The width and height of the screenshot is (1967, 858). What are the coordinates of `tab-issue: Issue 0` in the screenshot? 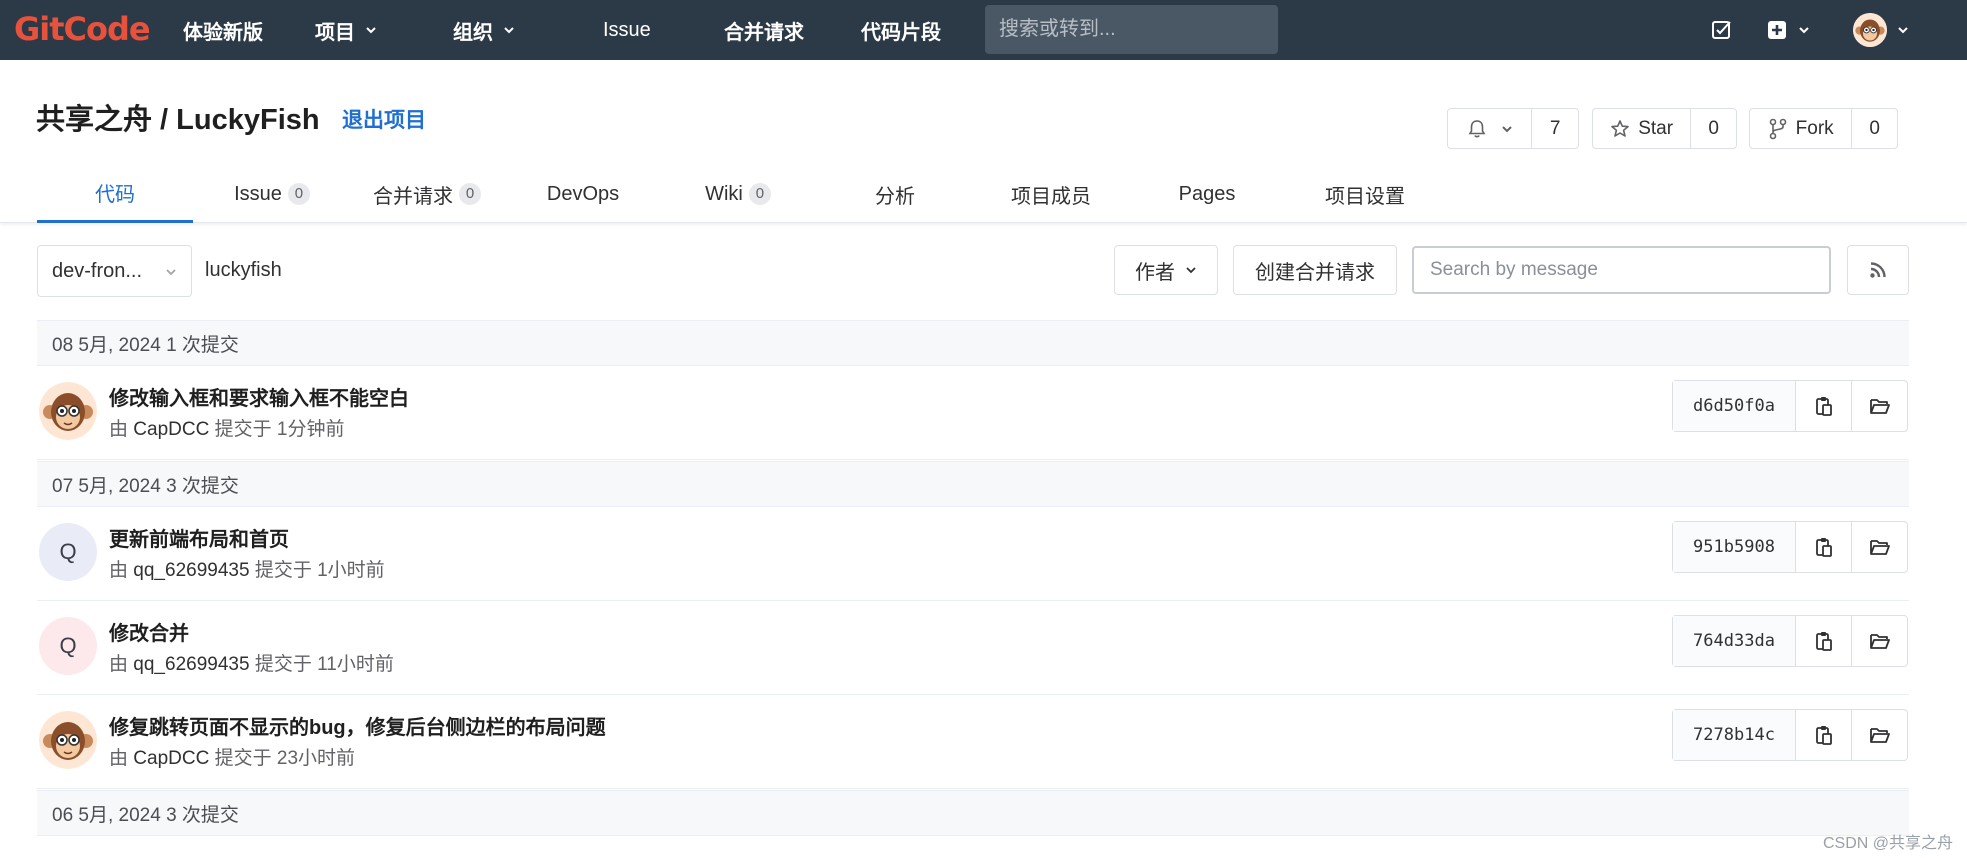 It's located at (272, 194).